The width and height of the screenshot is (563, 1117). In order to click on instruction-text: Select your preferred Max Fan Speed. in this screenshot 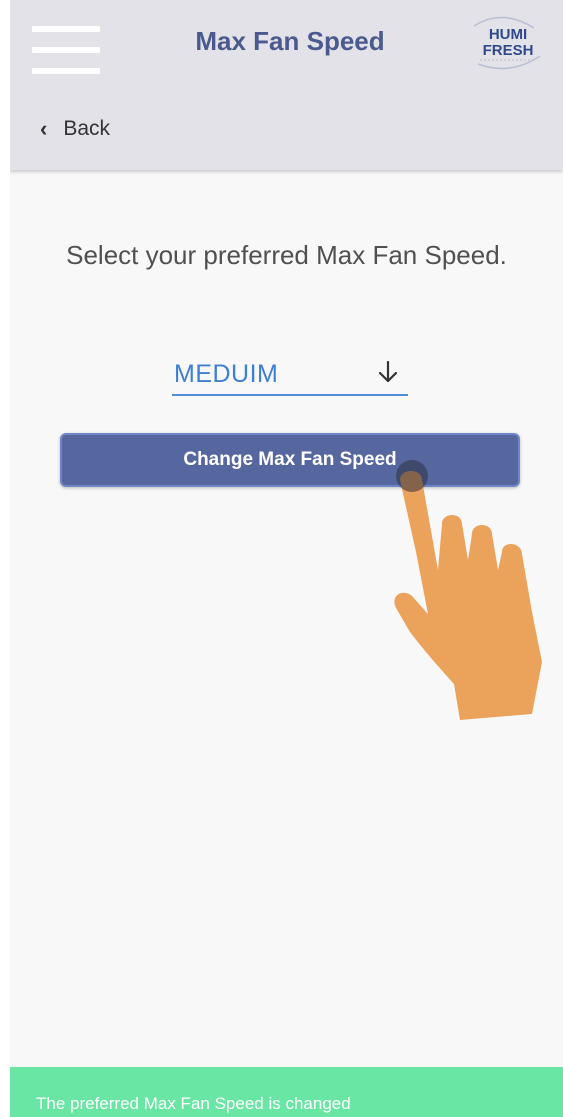, I will do `click(286, 255)`.